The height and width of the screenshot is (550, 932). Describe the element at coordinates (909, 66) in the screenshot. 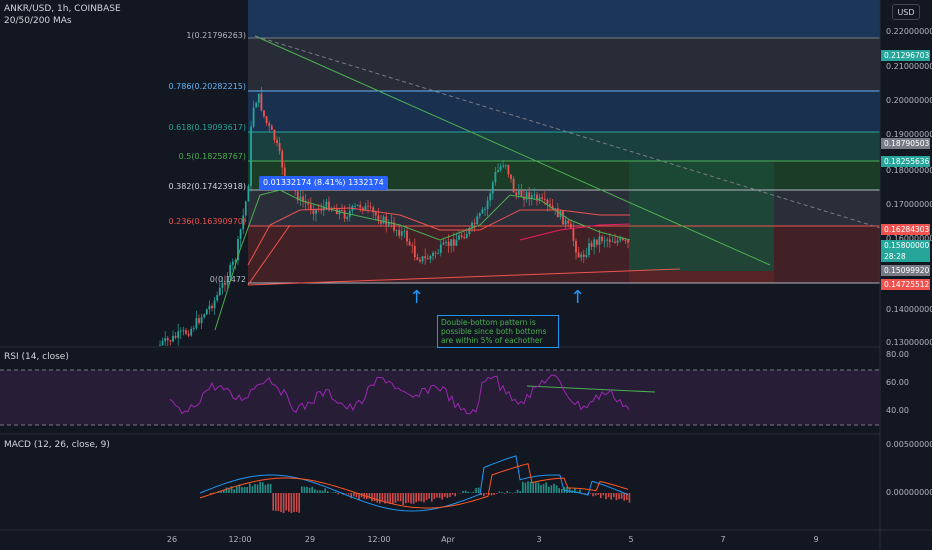

I see `price-axis-label: 0.21000000` at that location.